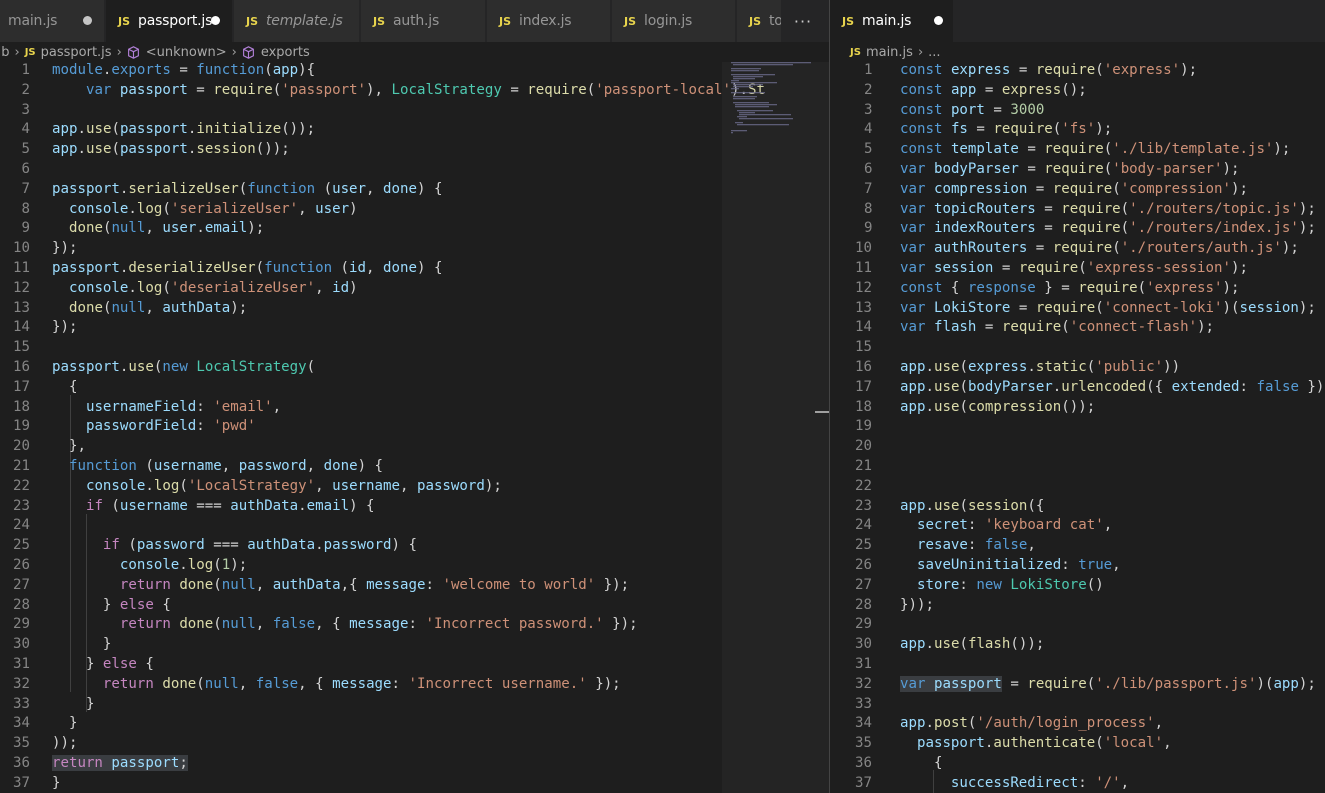 The height and width of the screenshot is (793, 1325). I want to click on code-token: message, so click(362, 683).